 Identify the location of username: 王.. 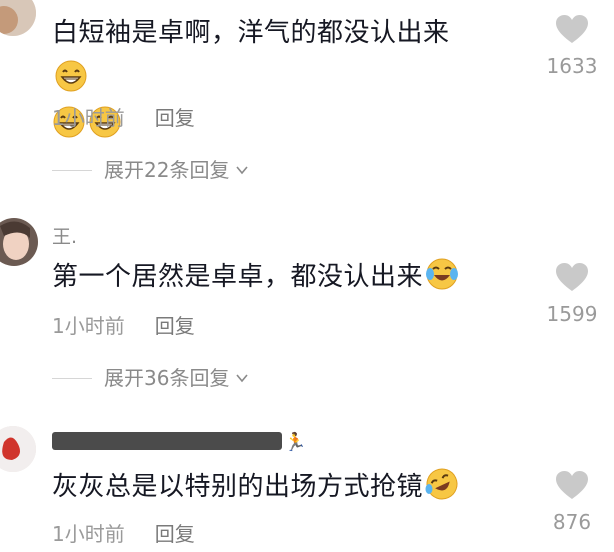
(64, 237).